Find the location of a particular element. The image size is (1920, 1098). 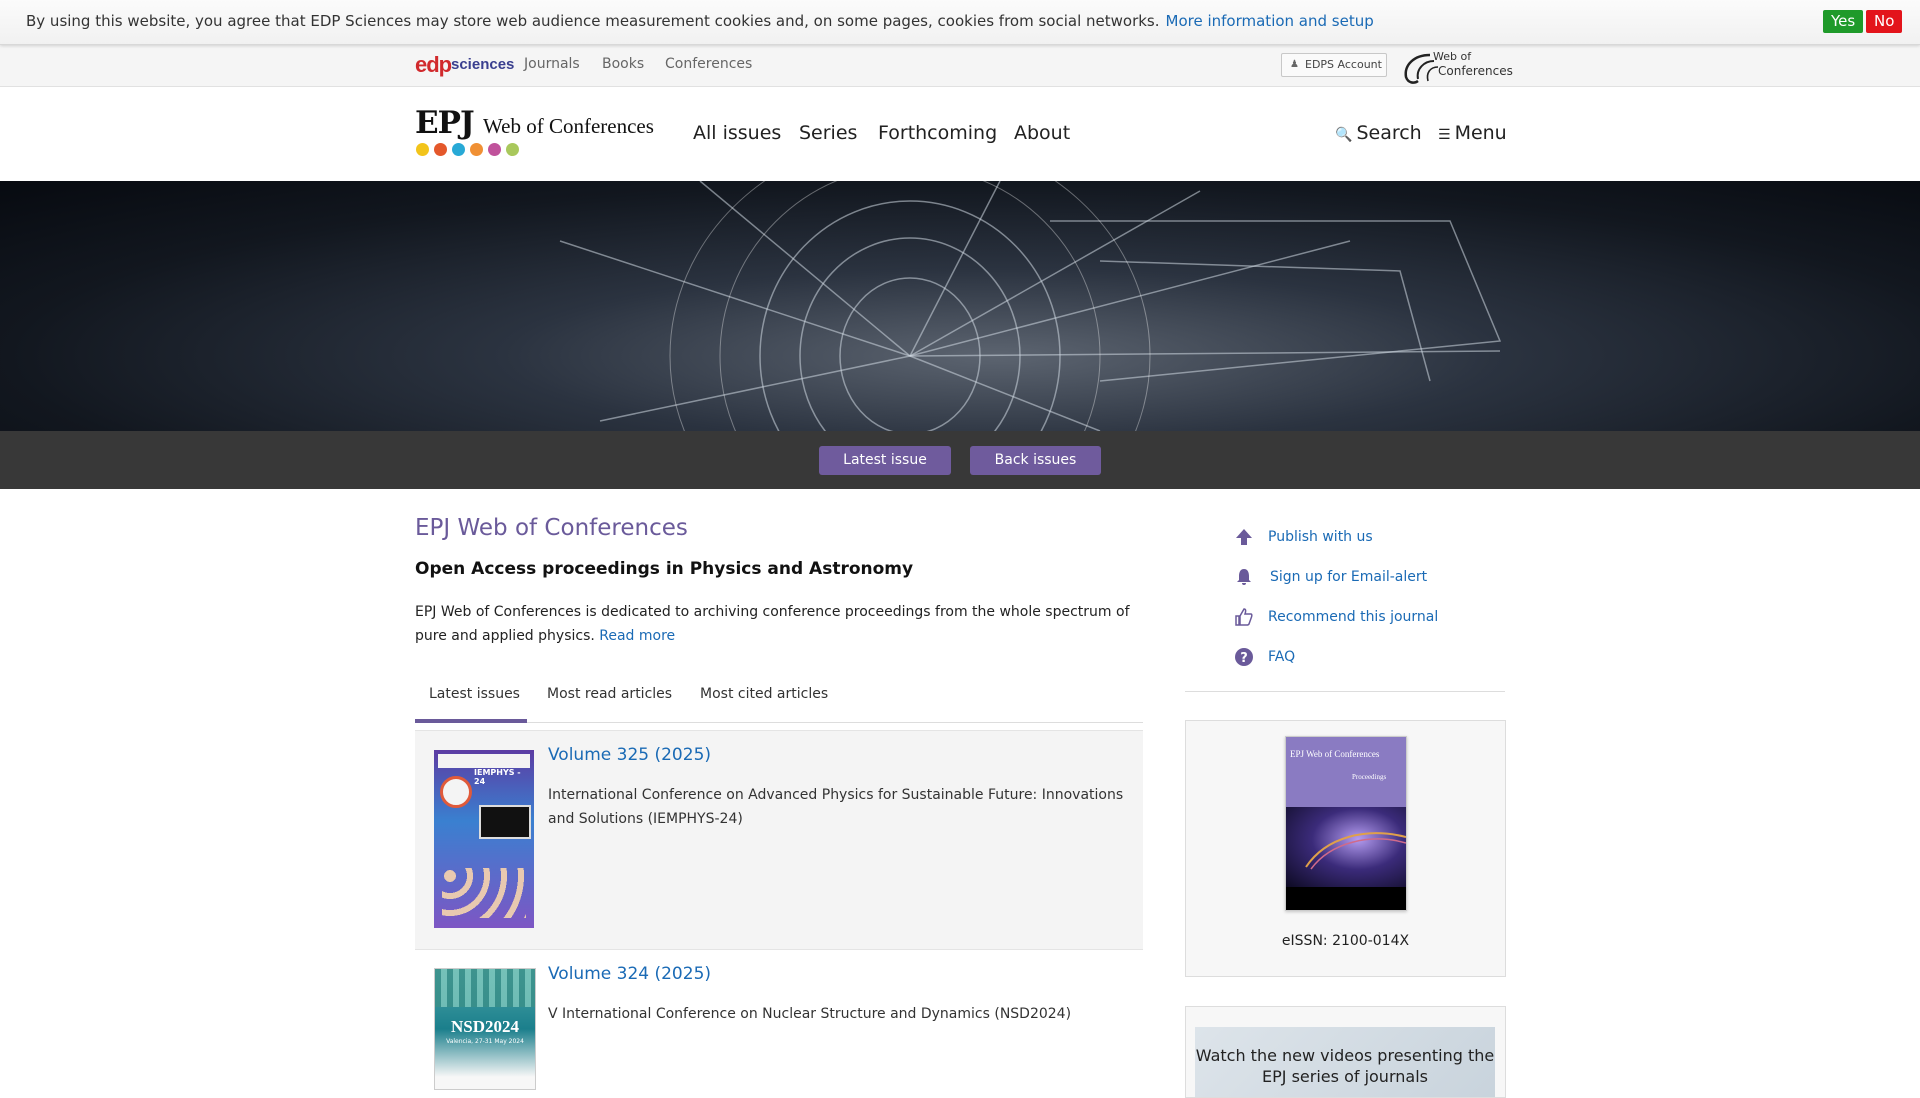

woc-logo-line1: Web of is located at coordinates (1452, 56).